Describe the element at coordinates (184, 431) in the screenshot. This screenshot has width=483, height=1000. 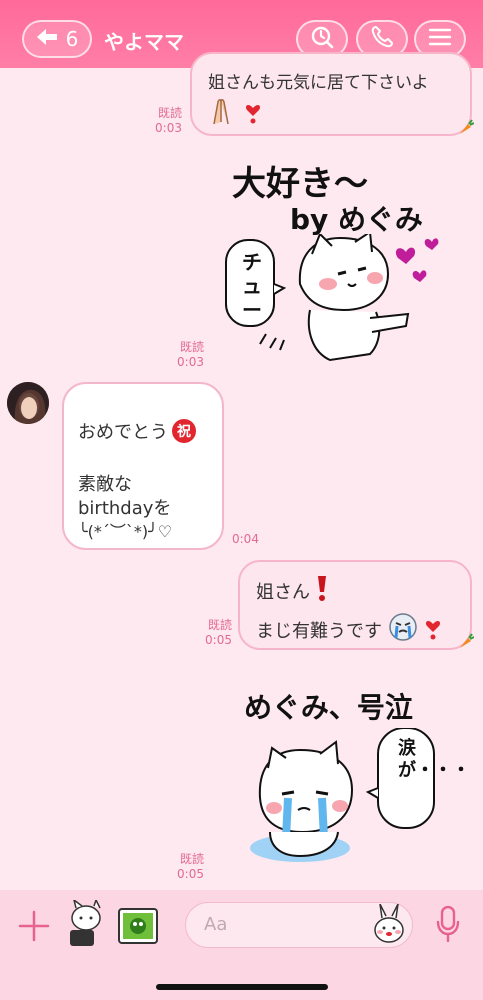
I see `celebration-stamp-icon: 祝` at that location.